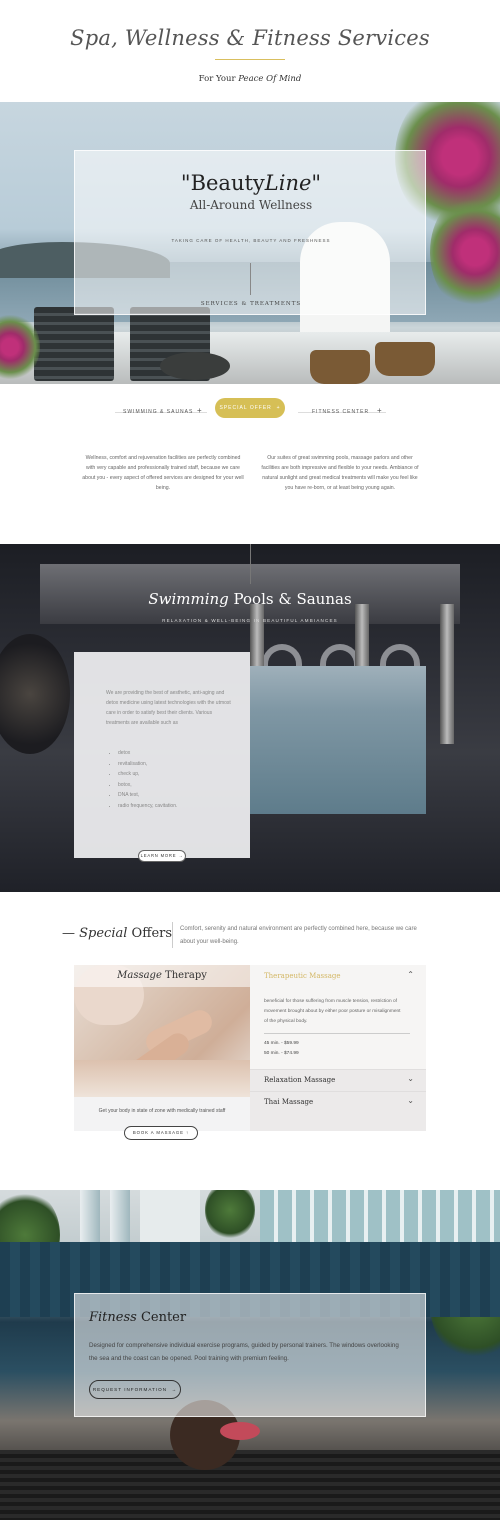  Describe the element at coordinates (158, 1132) in the screenshot. I see `book-label: BOOK A MASSAGE` at that location.